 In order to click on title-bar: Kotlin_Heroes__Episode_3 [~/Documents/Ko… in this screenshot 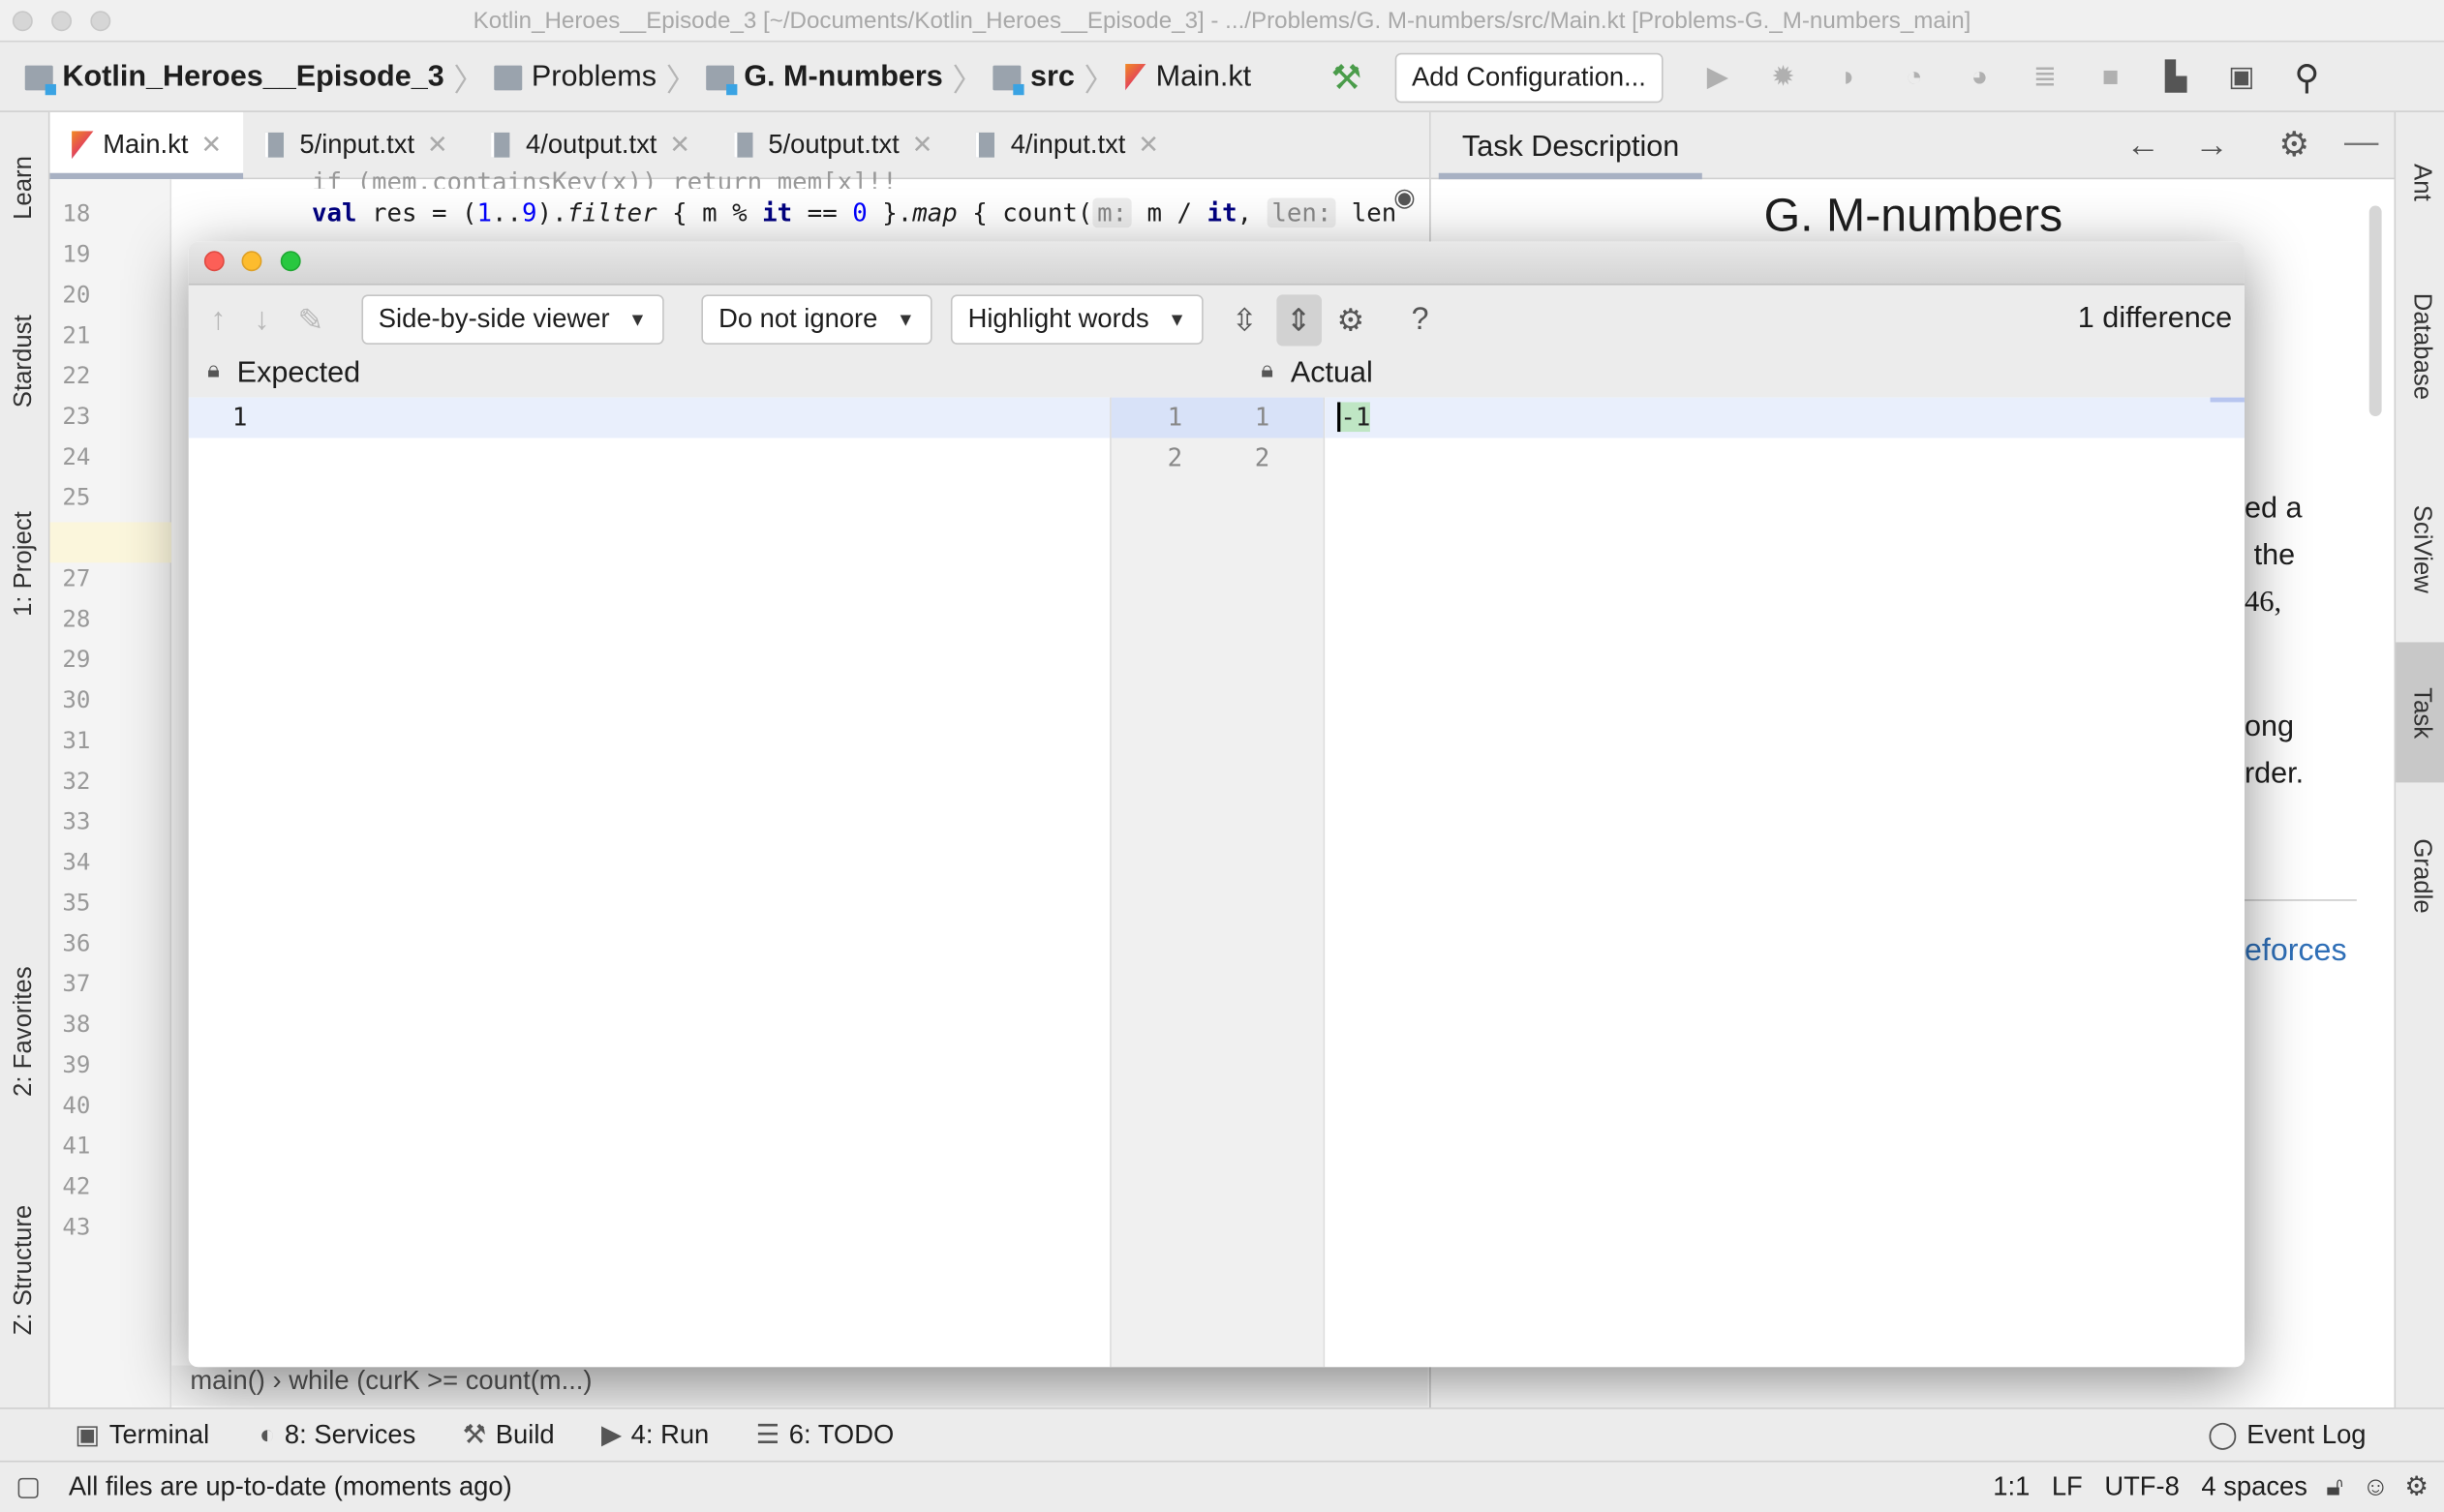, I will do `click(1222, 21)`.